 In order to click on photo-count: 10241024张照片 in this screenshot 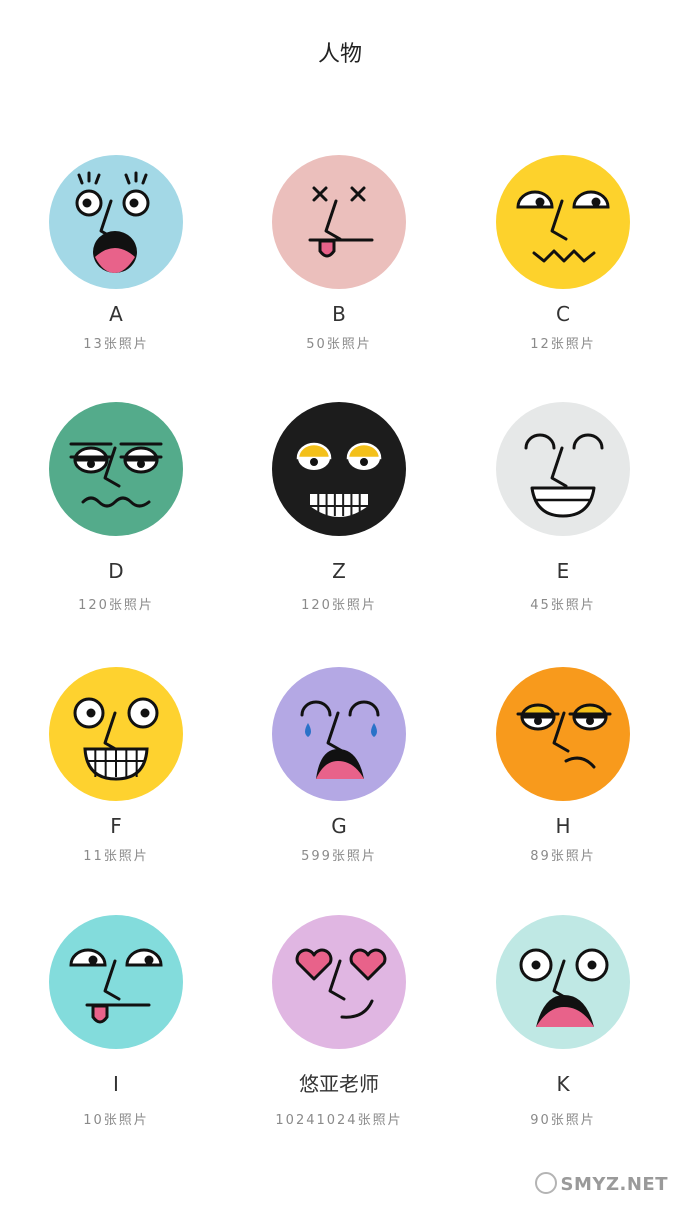, I will do `click(339, 1120)`.